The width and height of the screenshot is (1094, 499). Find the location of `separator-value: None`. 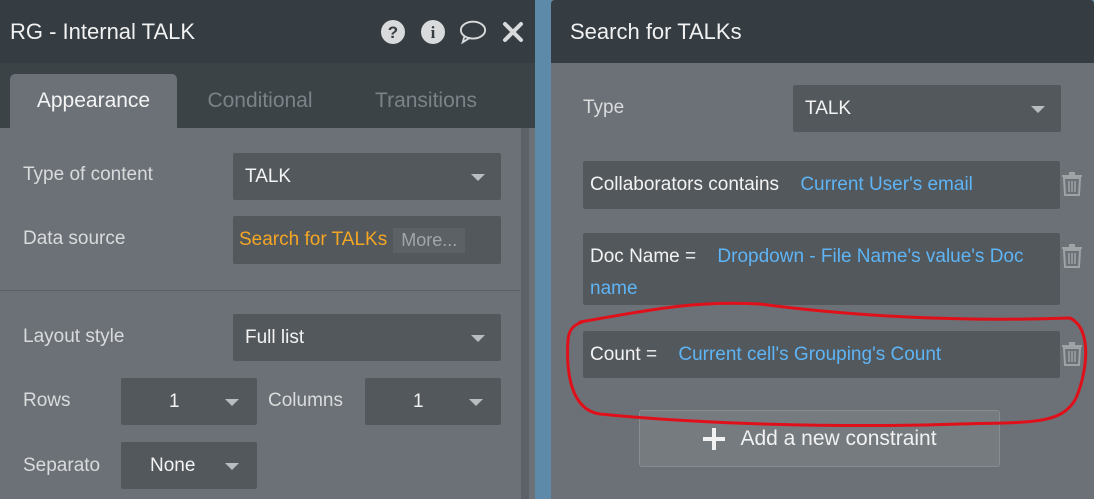

separator-value: None is located at coordinates (173, 465).